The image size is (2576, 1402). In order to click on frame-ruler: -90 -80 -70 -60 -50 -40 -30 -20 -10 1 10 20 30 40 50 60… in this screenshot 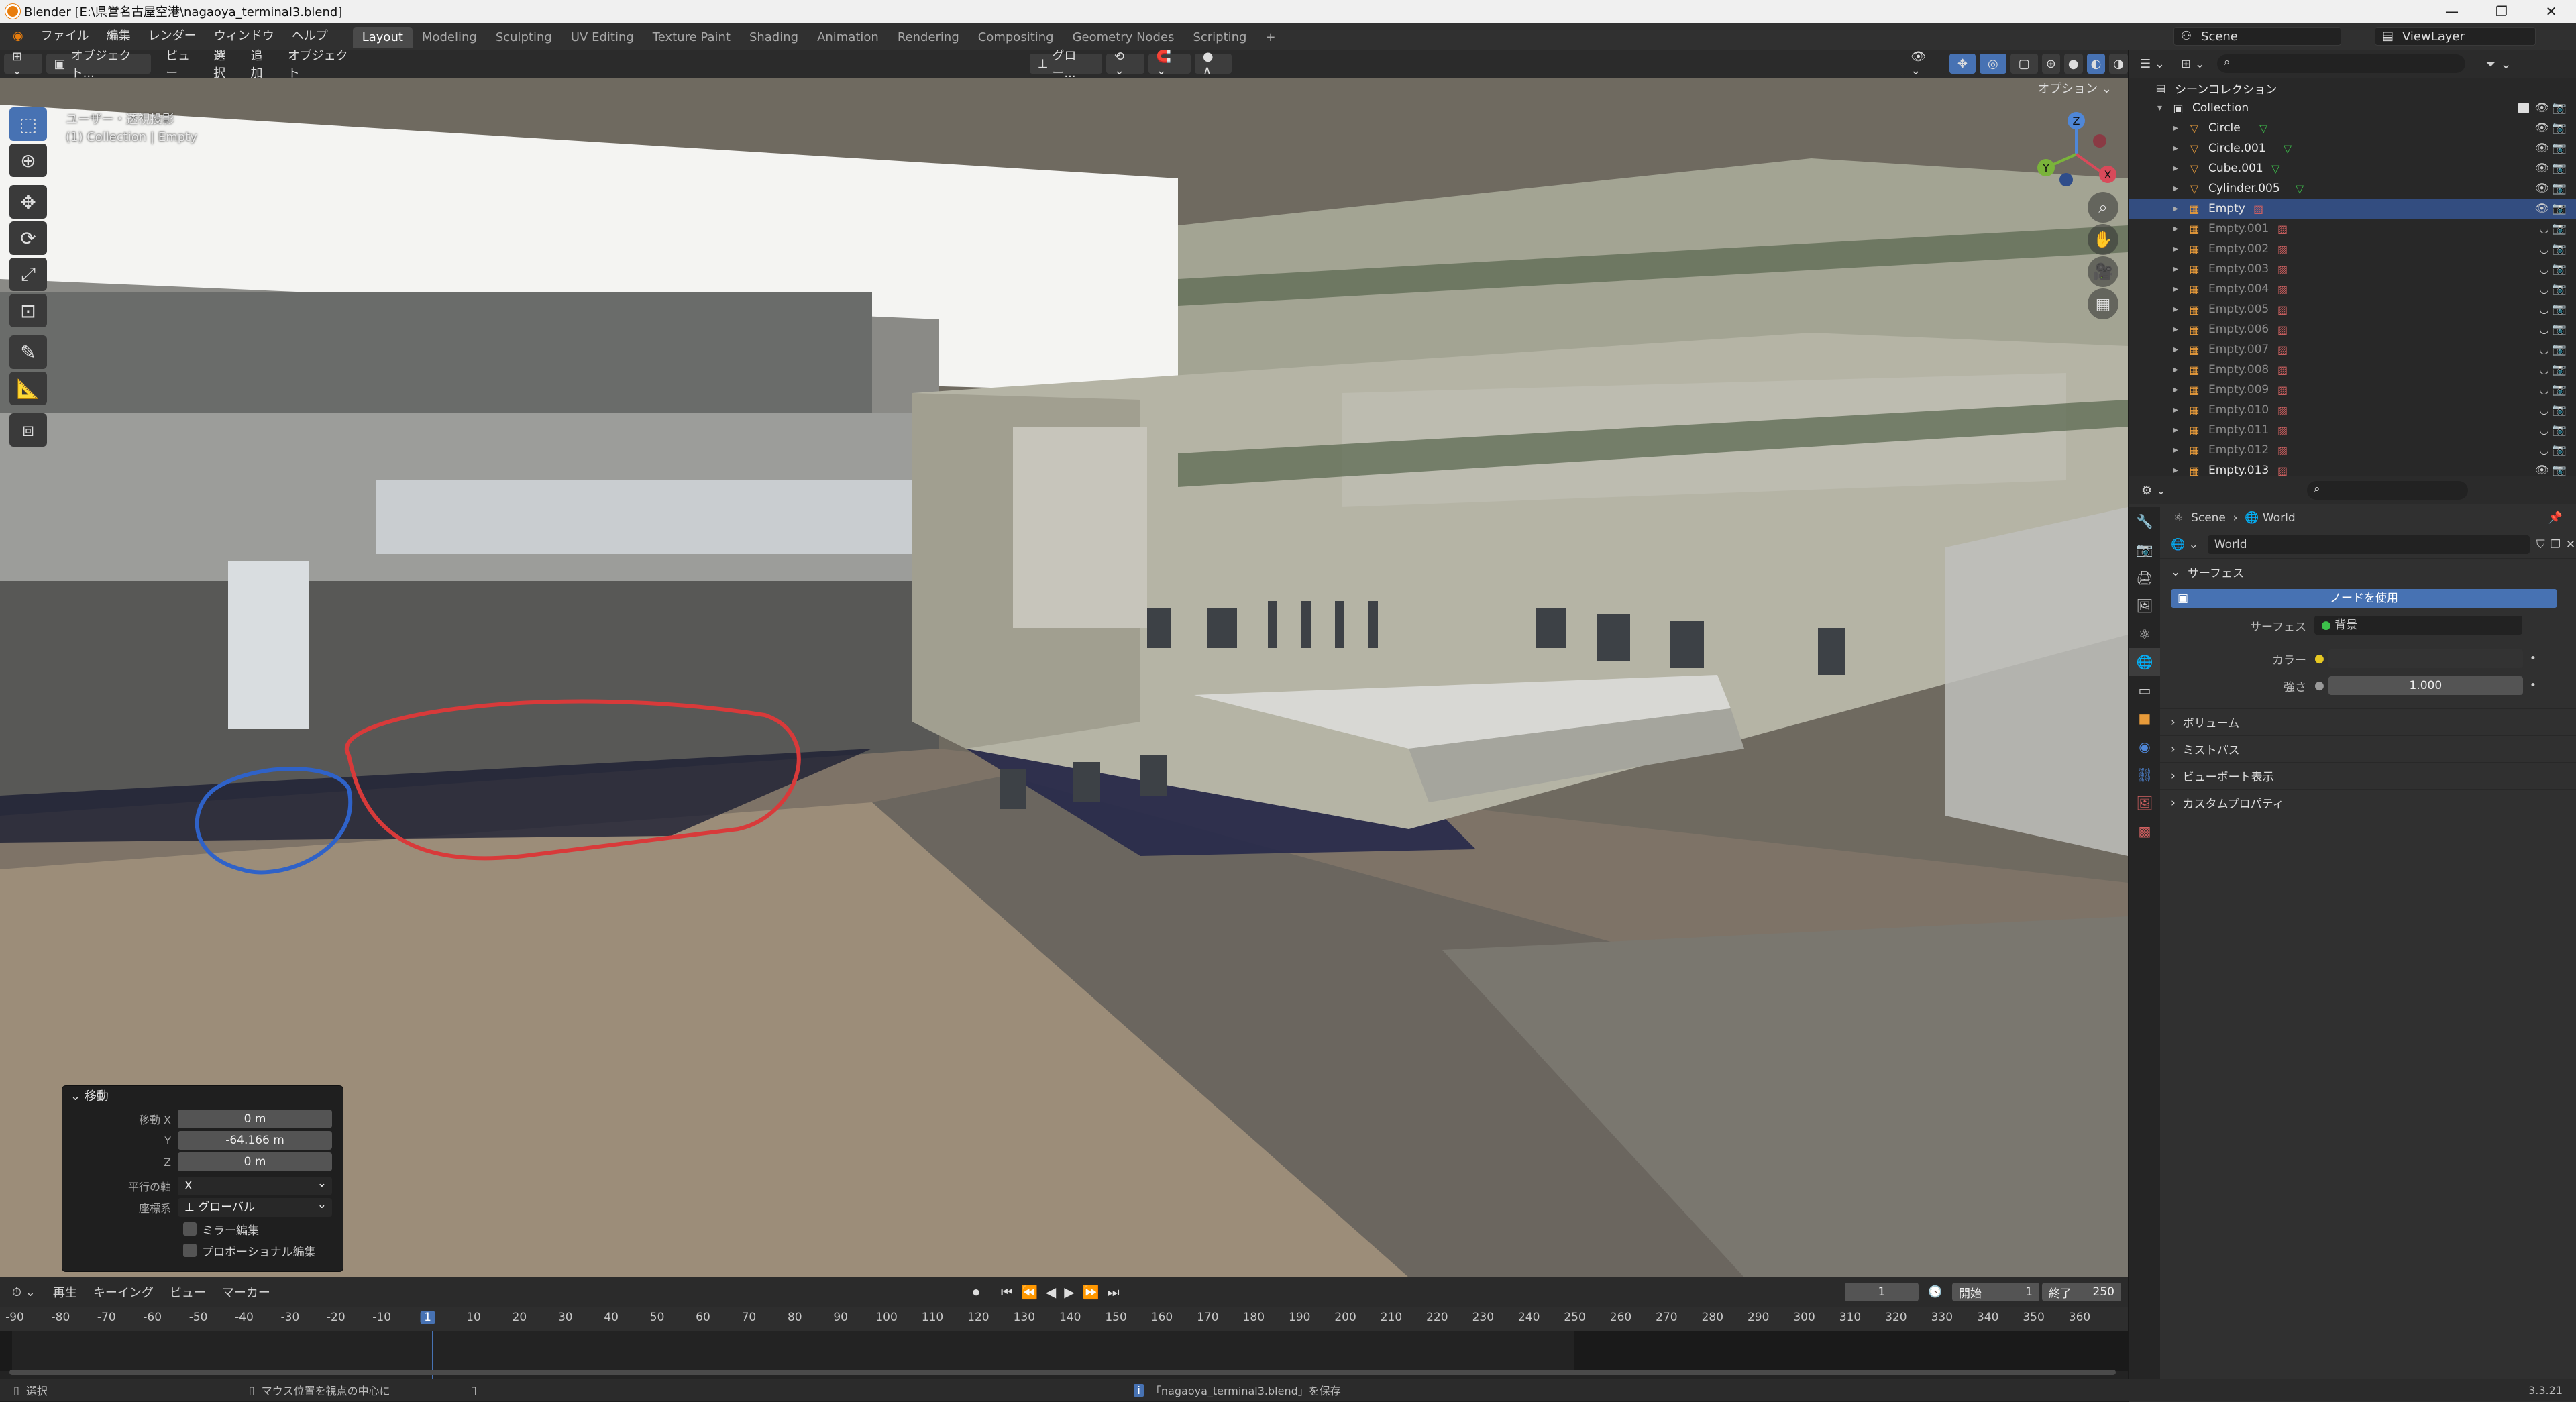, I will do `click(1064, 1319)`.